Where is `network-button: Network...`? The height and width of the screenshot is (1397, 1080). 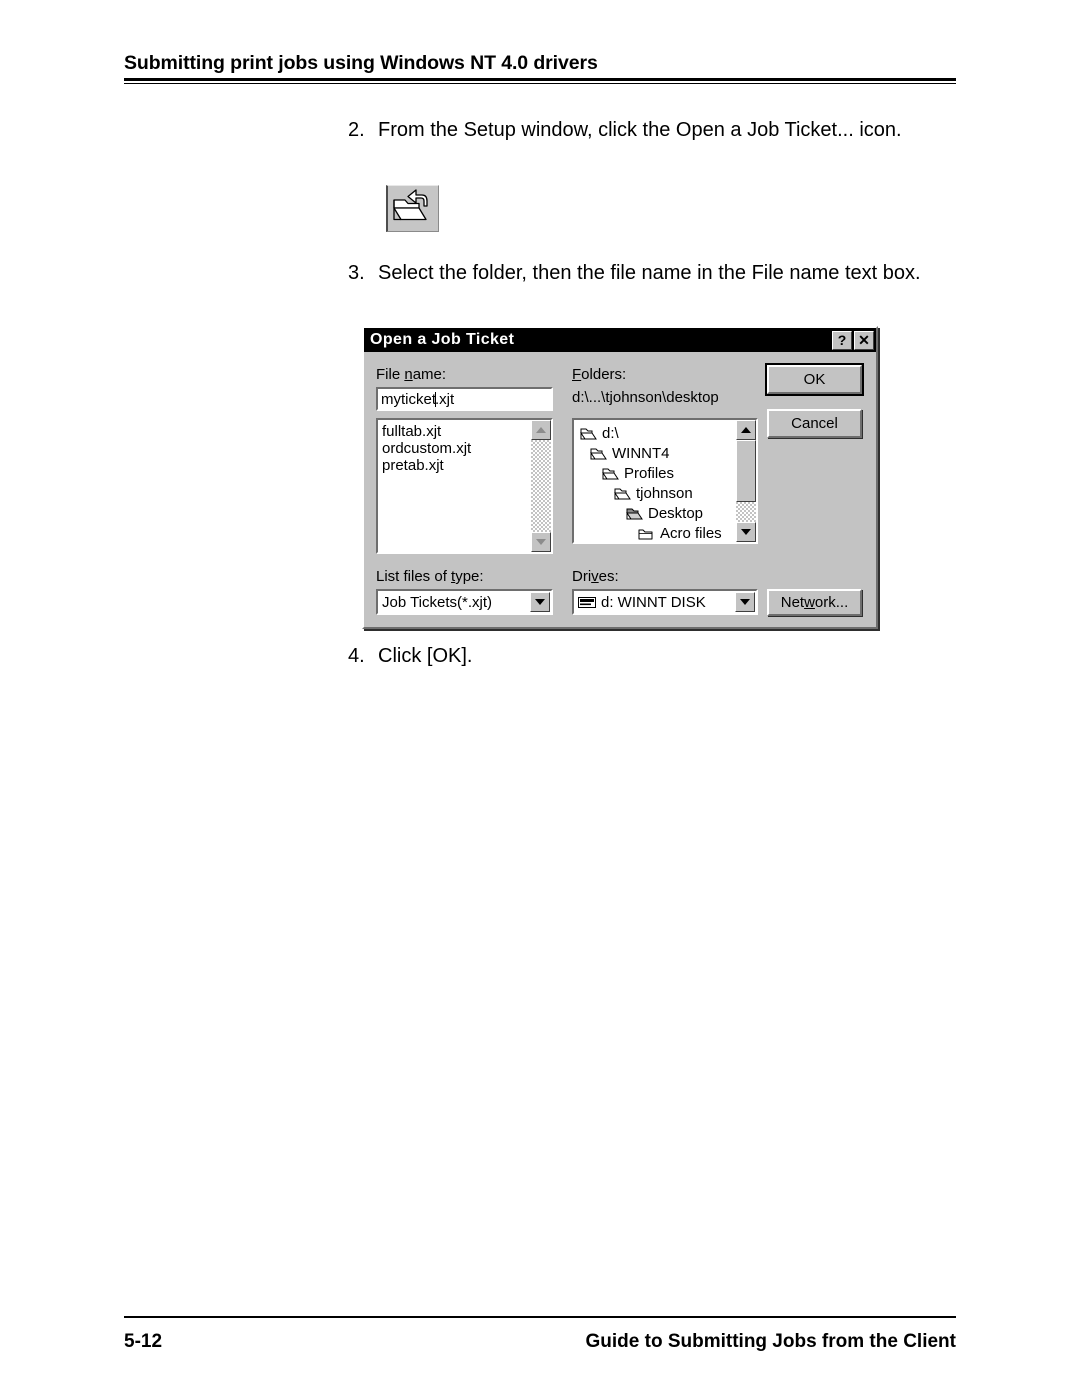
network-button: Network... is located at coordinates (814, 602).